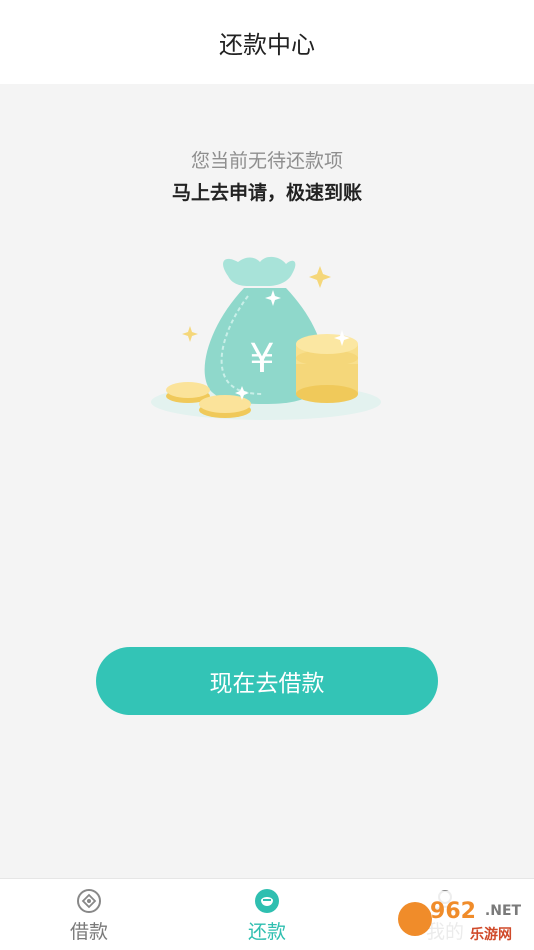 This screenshot has width=534, height=950. I want to click on site-watermark: 962 .NET 乐游网, so click(463, 919).